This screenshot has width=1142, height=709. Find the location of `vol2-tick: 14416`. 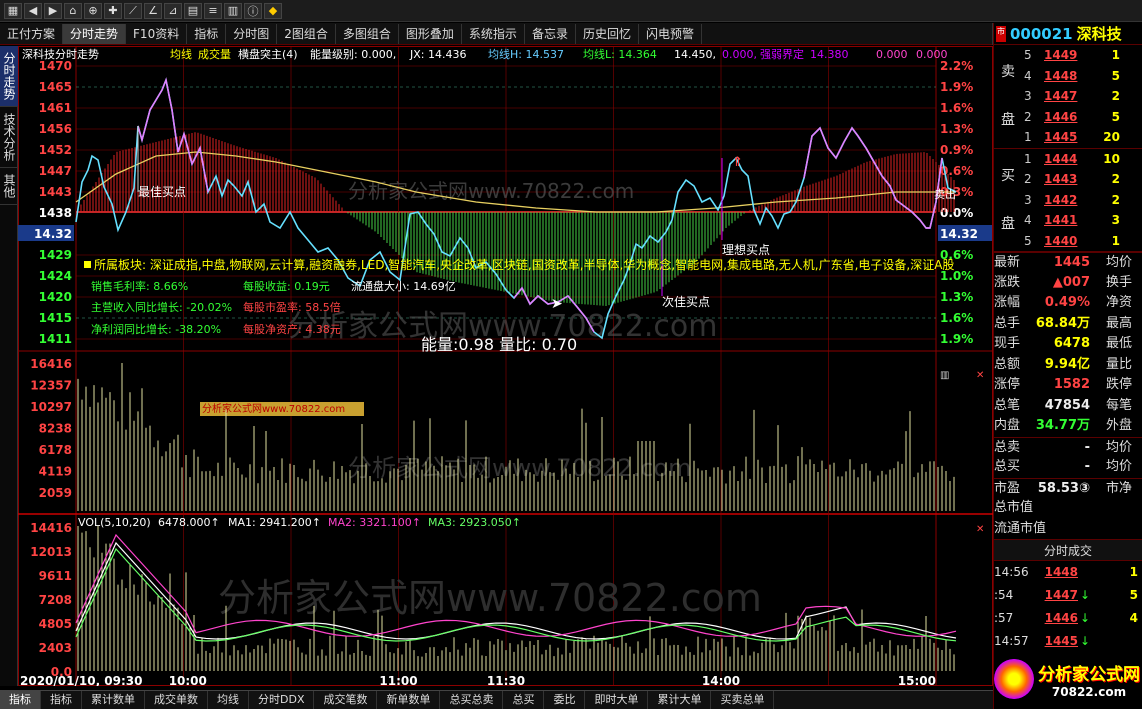

vol2-tick: 14416 is located at coordinates (51, 528).